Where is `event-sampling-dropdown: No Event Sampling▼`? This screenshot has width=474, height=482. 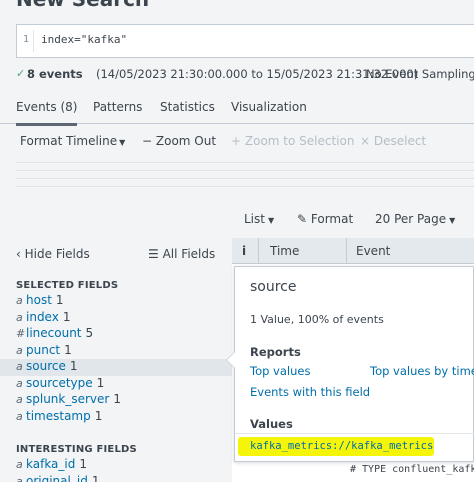
event-sampling-dropdown: No Event Sampling▼ is located at coordinates (420, 74).